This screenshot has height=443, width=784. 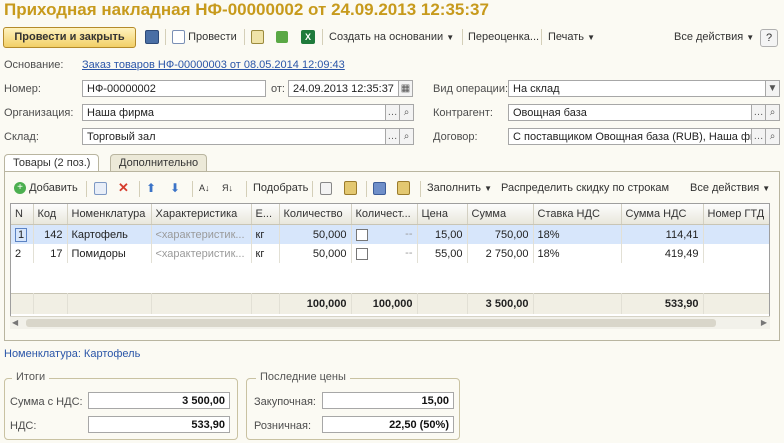 What do you see at coordinates (459, 188) in the screenshot?
I see `fill-button: Заполнить ▼` at bounding box center [459, 188].